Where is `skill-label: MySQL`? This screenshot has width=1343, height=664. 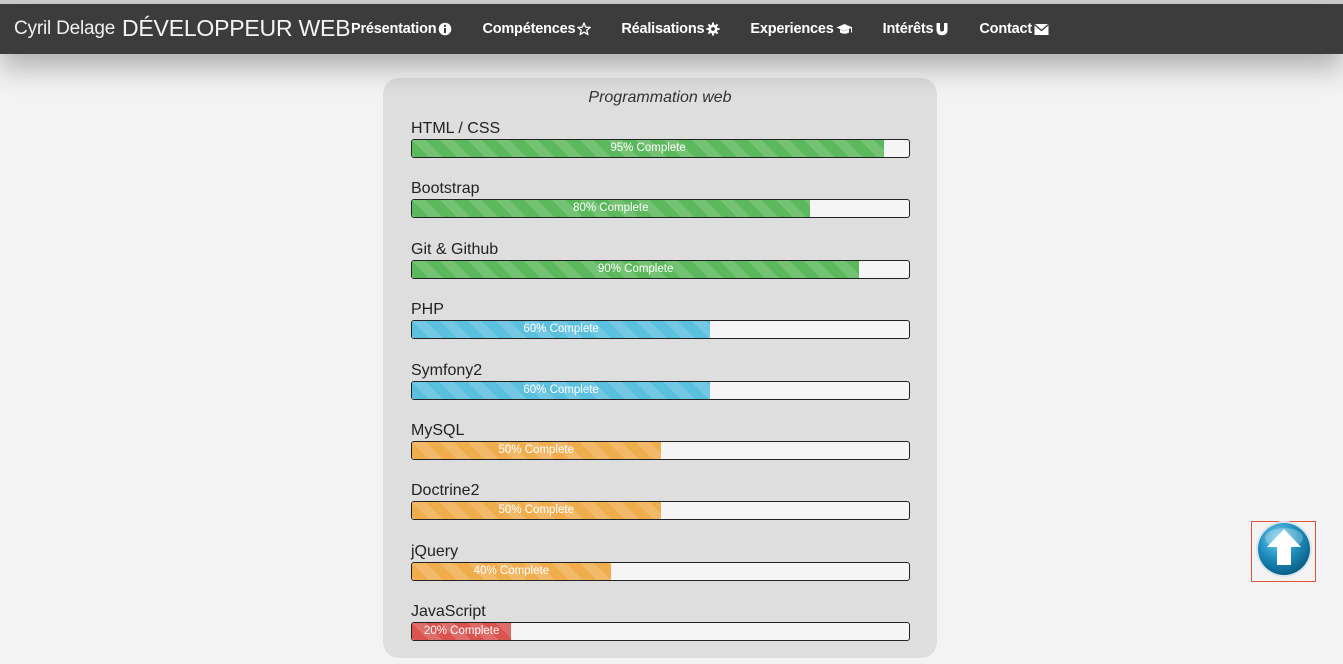
skill-label: MySQL is located at coordinates (438, 430).